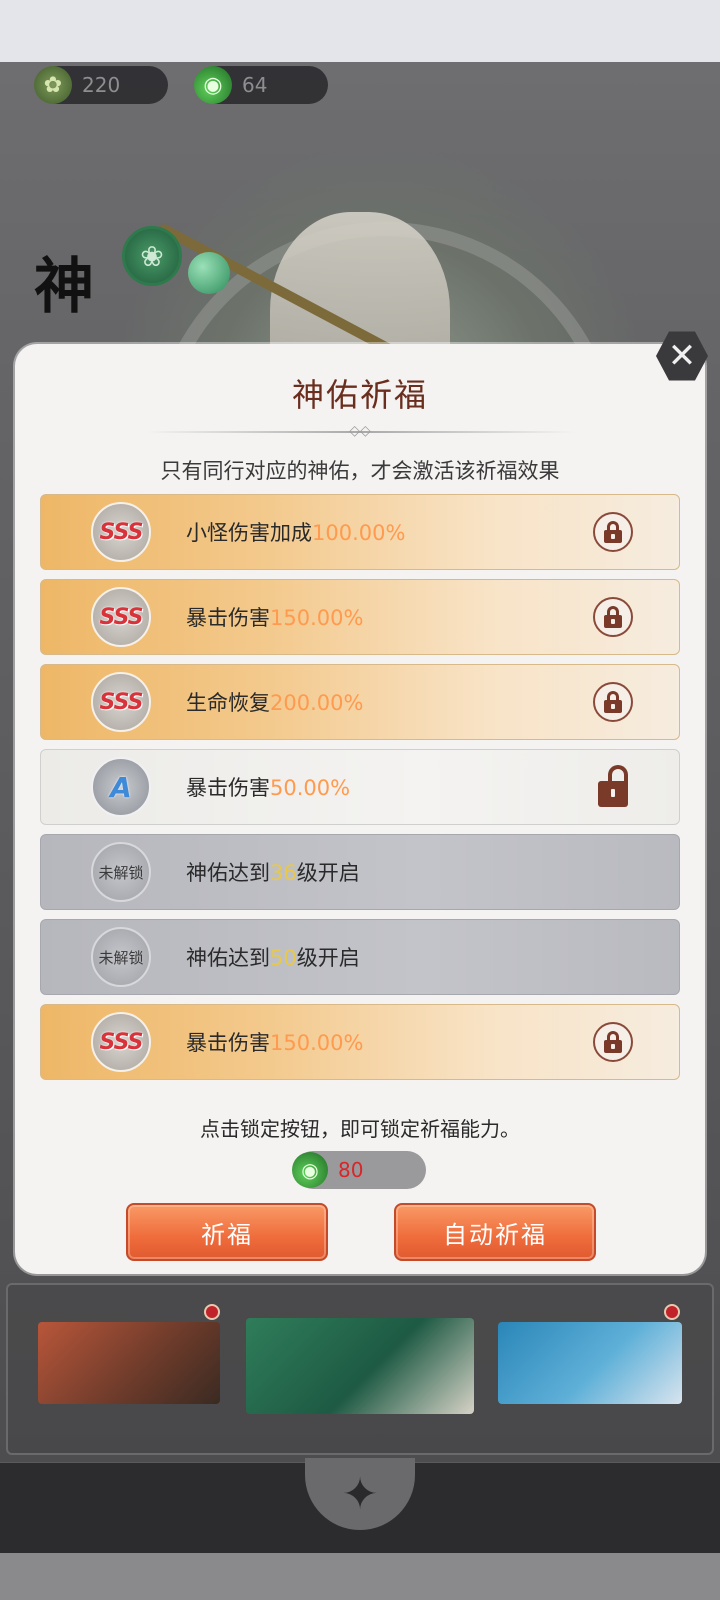 The height and width of the screenshot is (1600, 720). Describe the element at coordinates (227, 1232) in the screenshot. I see `bless-button: 祈福` at that location.